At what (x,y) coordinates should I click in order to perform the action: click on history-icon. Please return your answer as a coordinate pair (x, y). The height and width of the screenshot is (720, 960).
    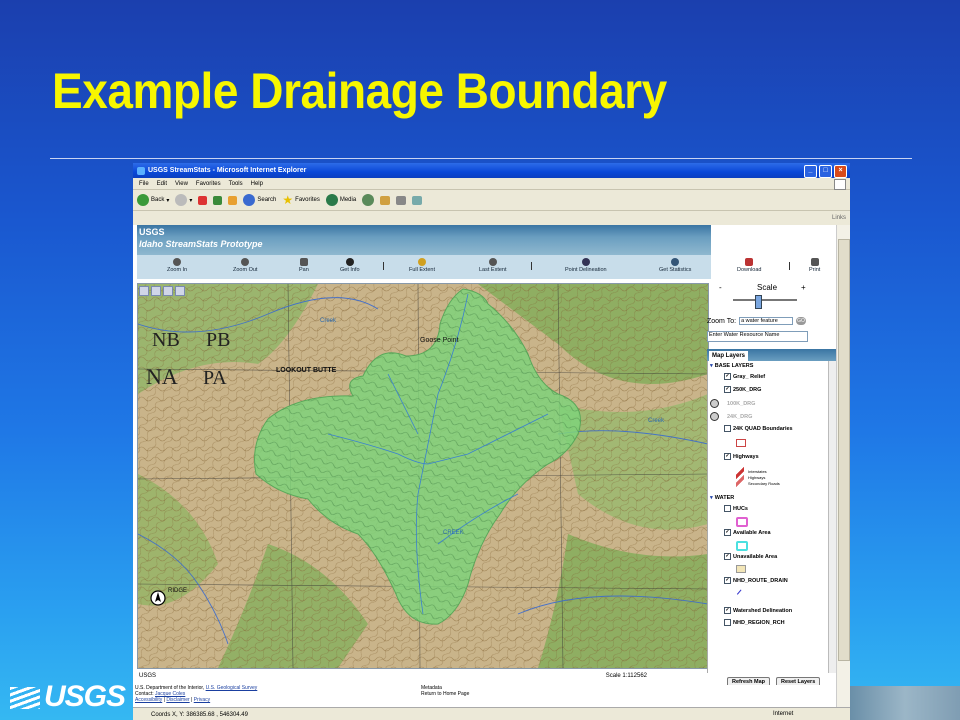
    Looking at the image, I should click on (368, 200).